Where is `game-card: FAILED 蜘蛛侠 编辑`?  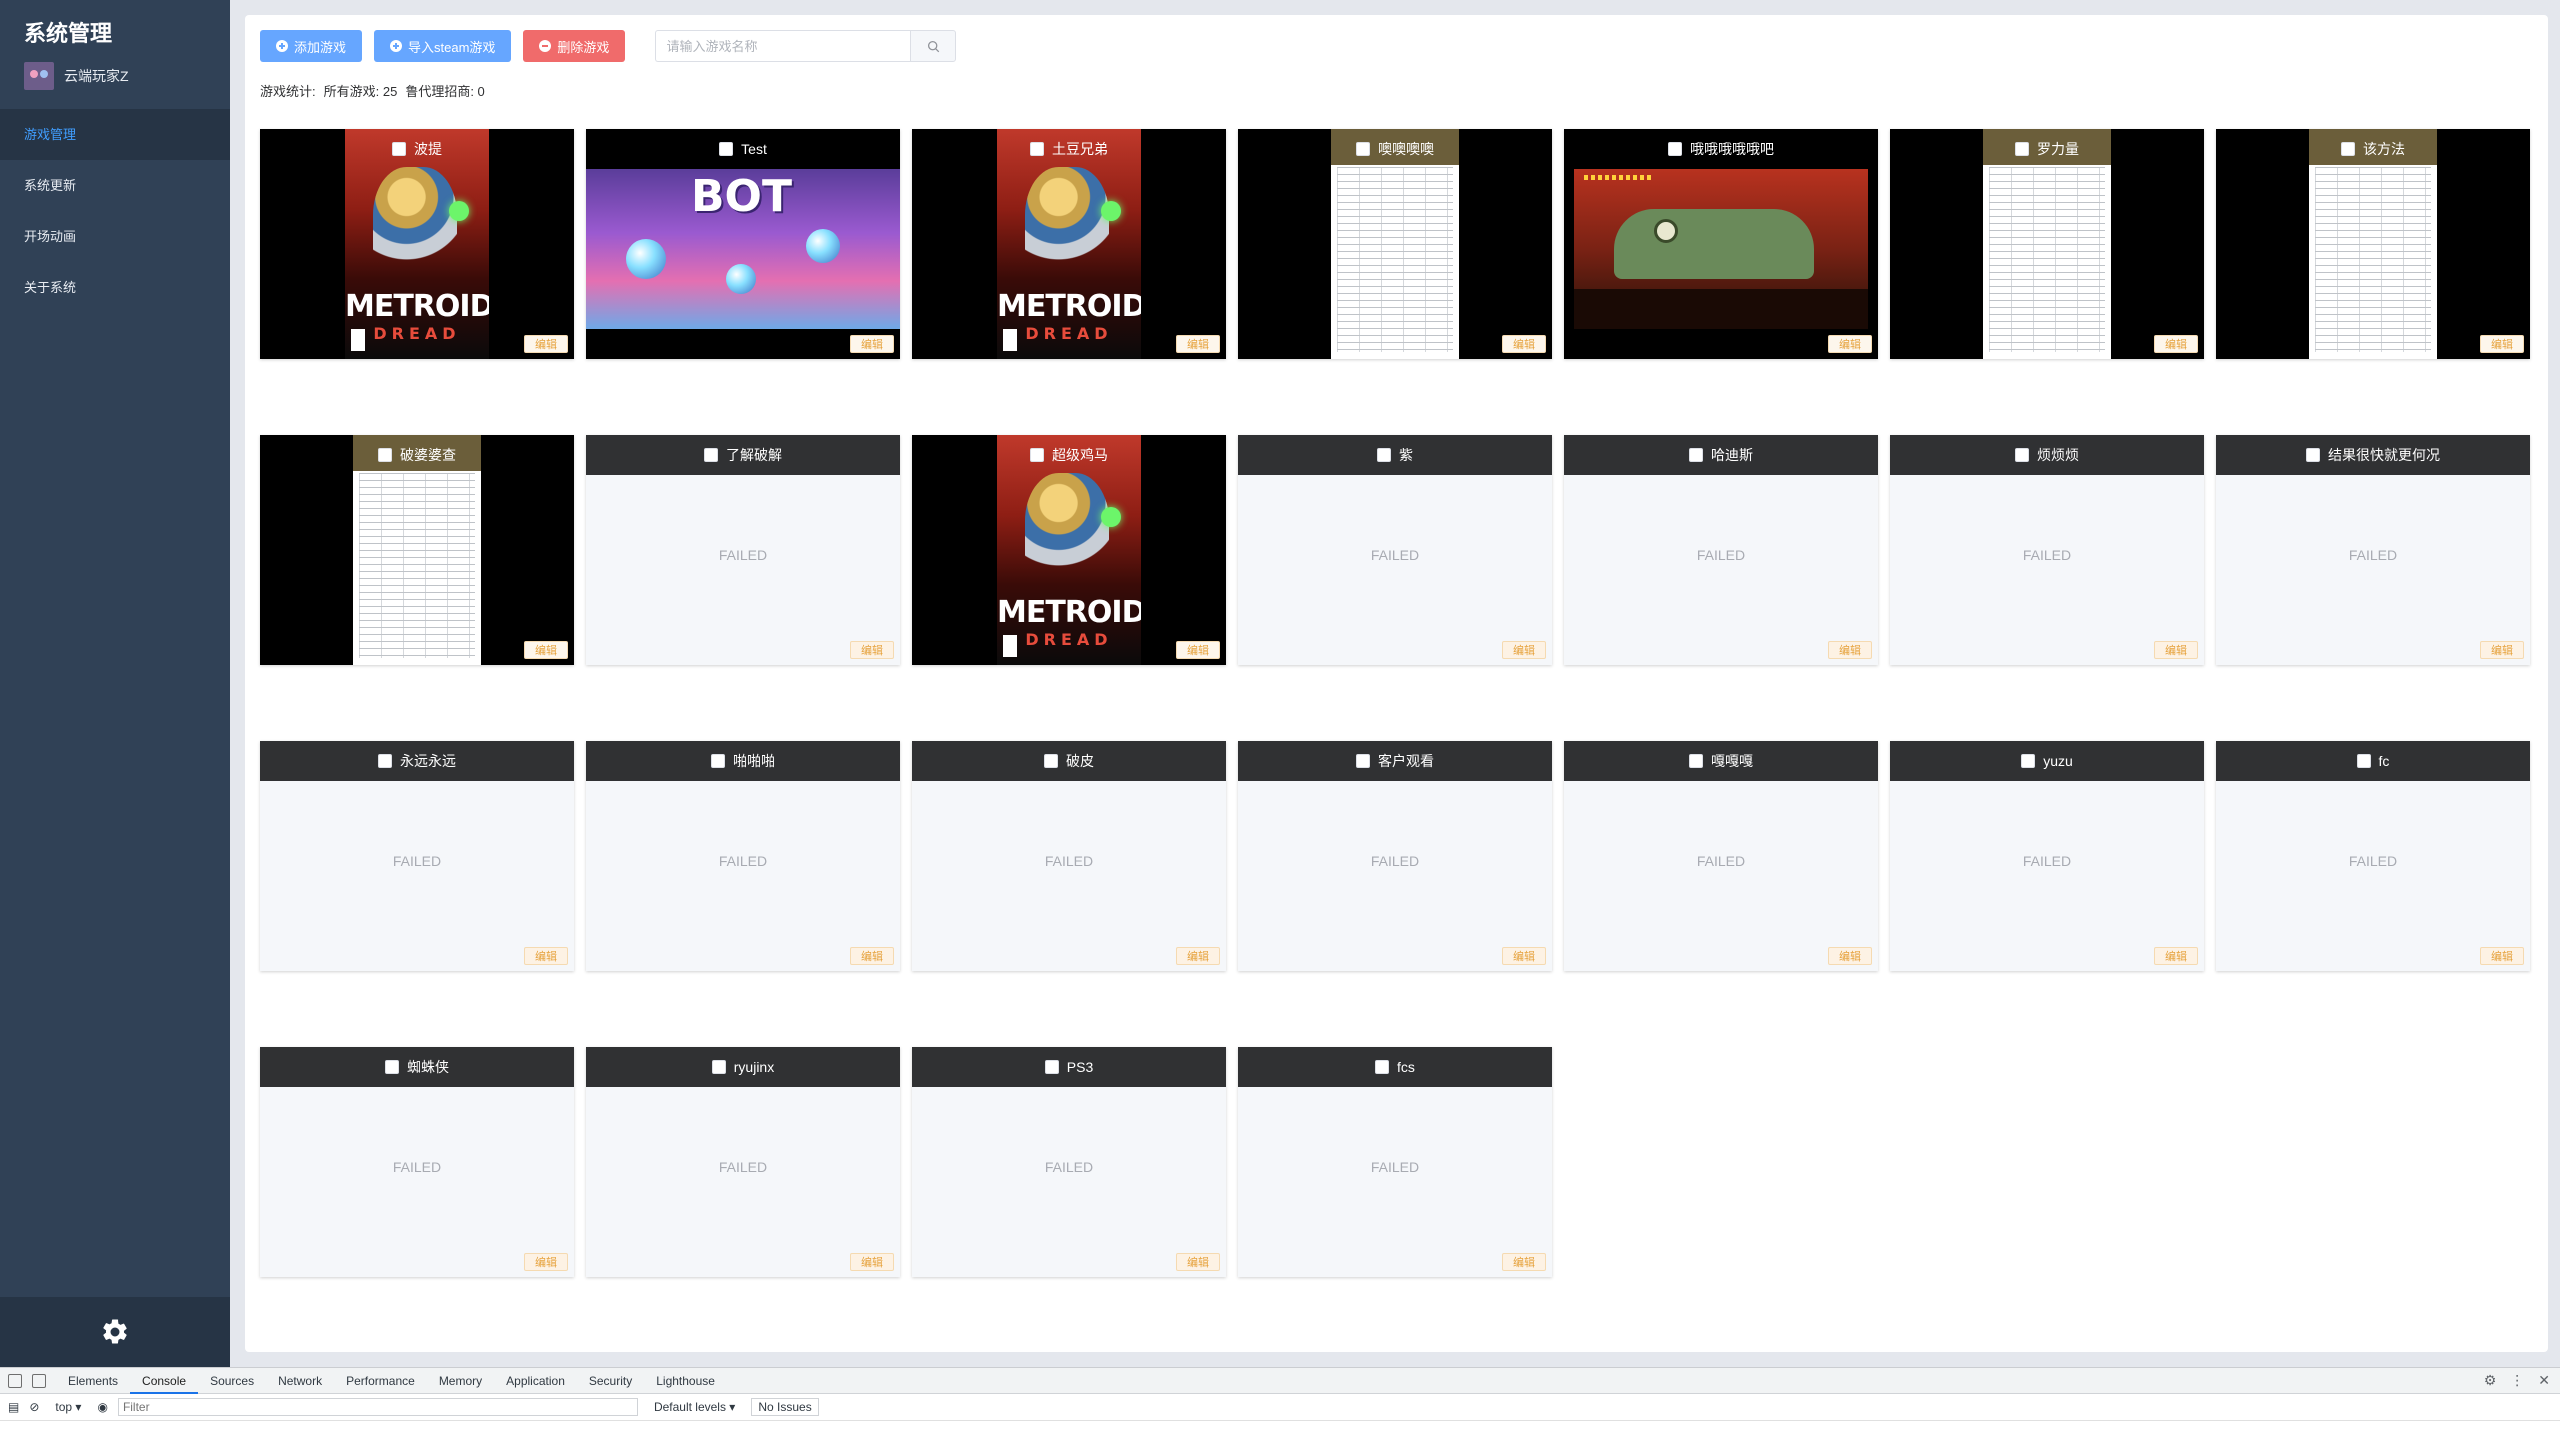
game-card: FAILED 蜘蛛侠 编辑 is located at coordinates (417, 1162).